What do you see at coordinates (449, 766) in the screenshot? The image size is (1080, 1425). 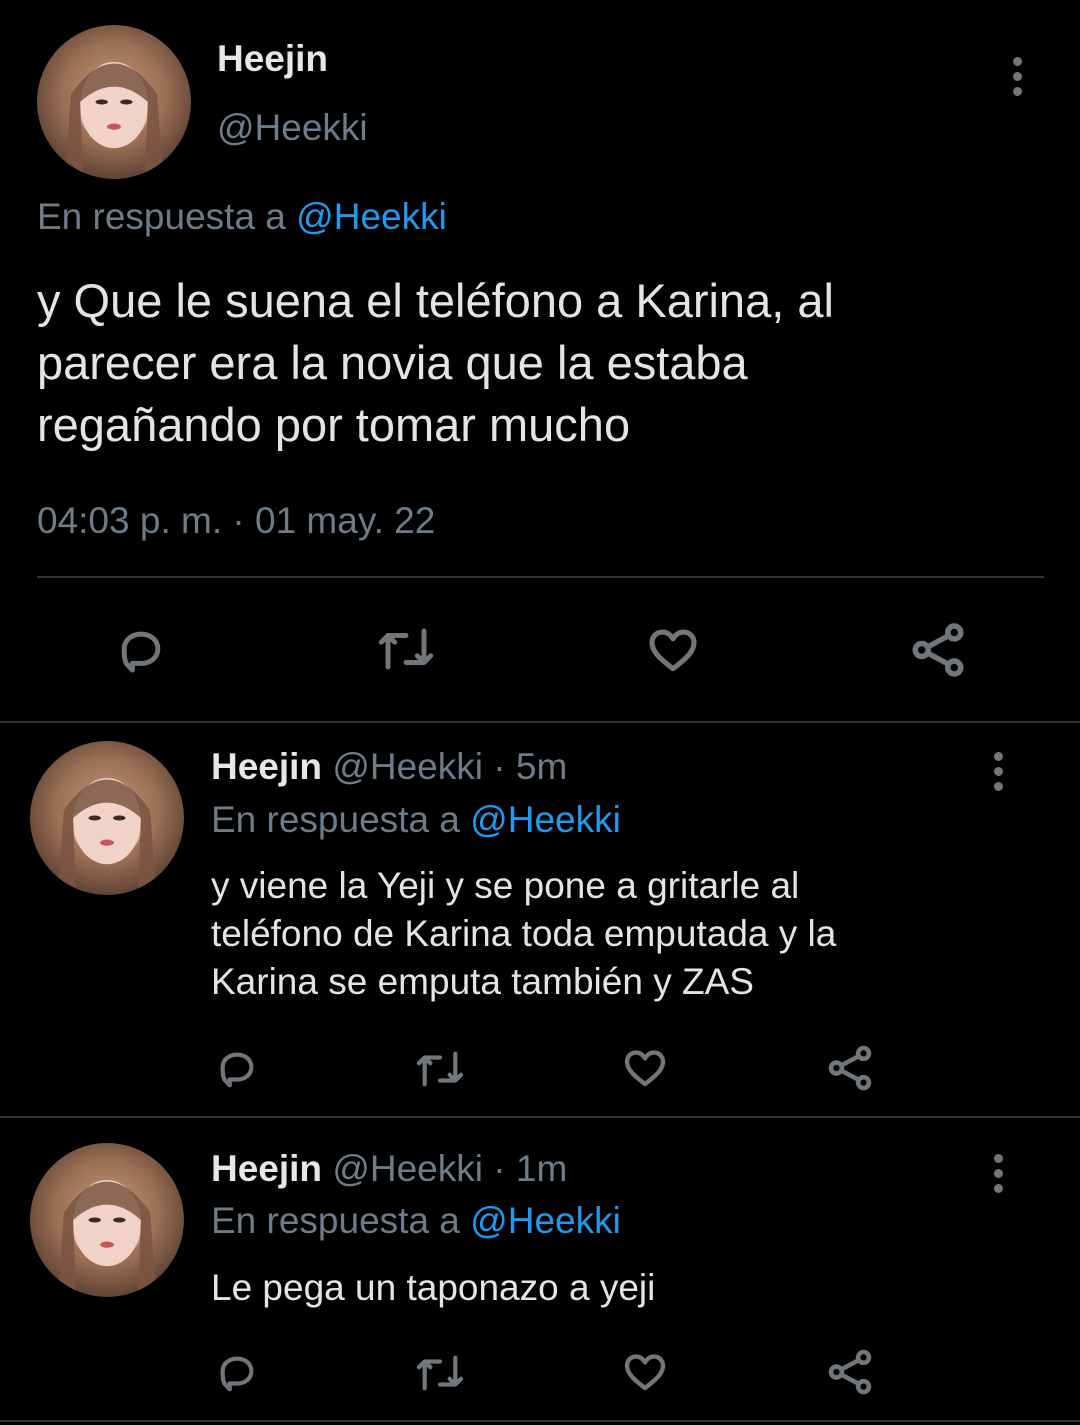 I see `handle-and-time: @Heekki · 5m` at bounding box center [449, 766].